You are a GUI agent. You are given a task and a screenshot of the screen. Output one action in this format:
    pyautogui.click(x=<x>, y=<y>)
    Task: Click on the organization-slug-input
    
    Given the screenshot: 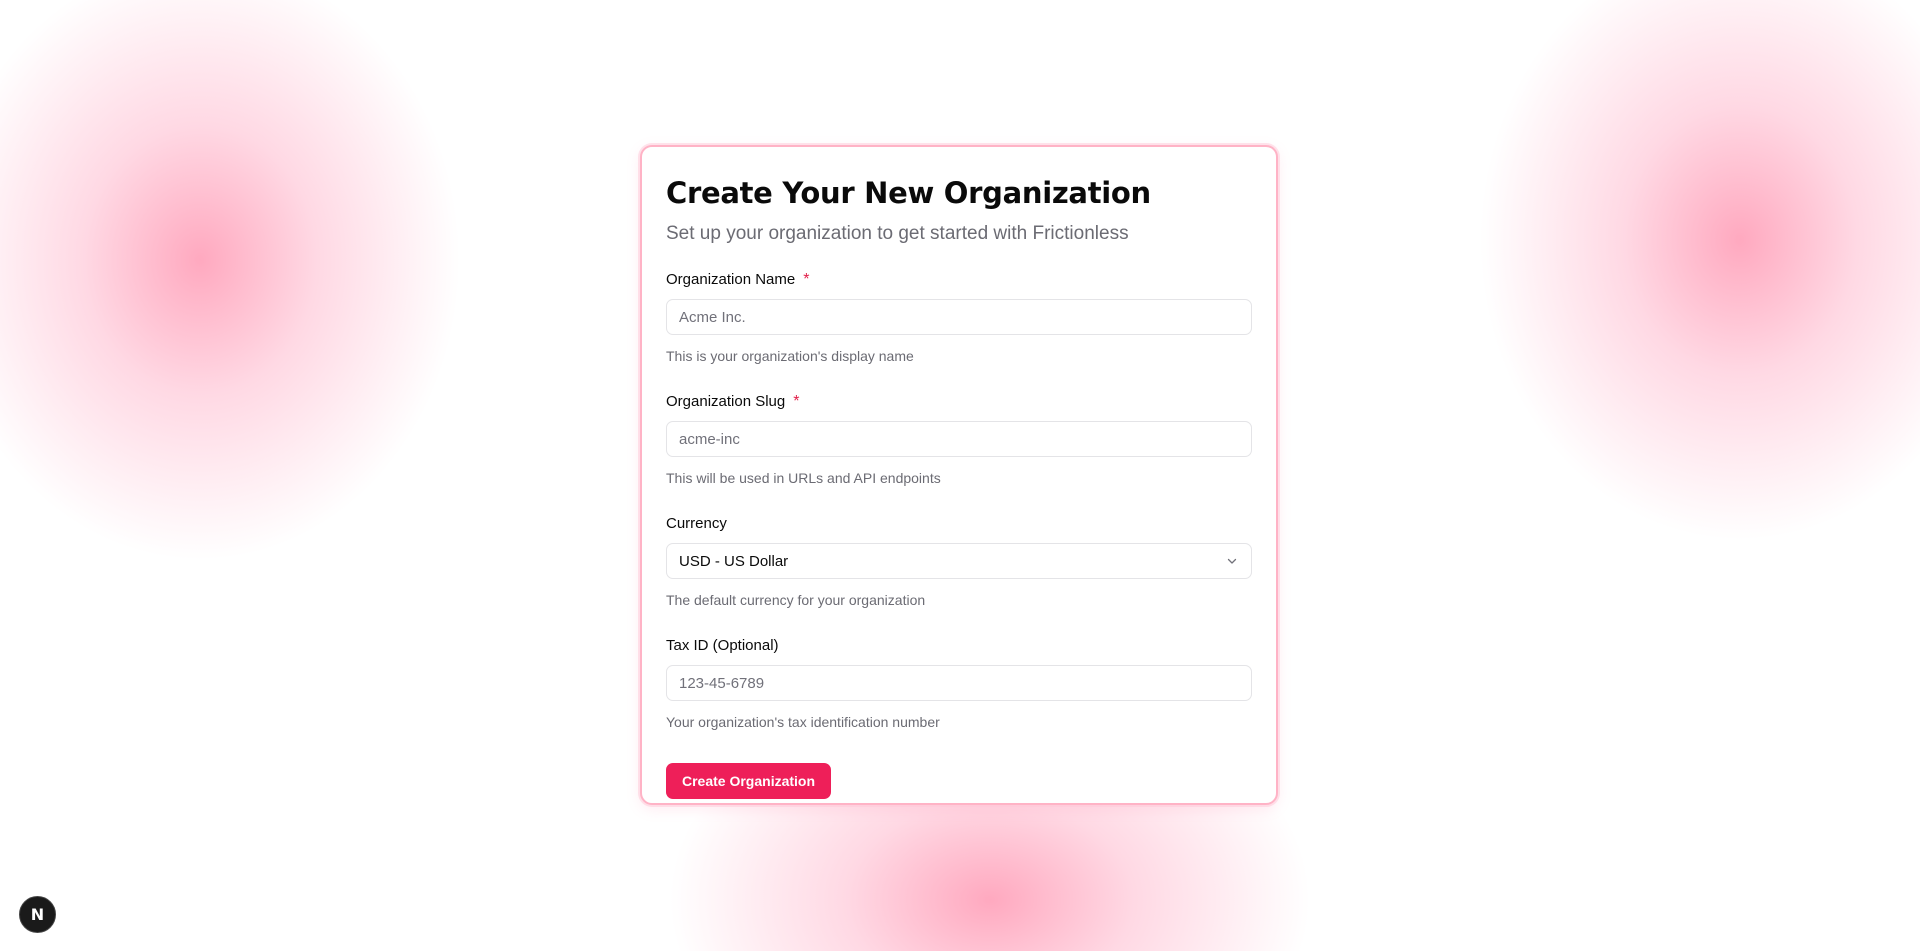 What is the action you would take?
    pyautogui.click(x=959, y=439)
    